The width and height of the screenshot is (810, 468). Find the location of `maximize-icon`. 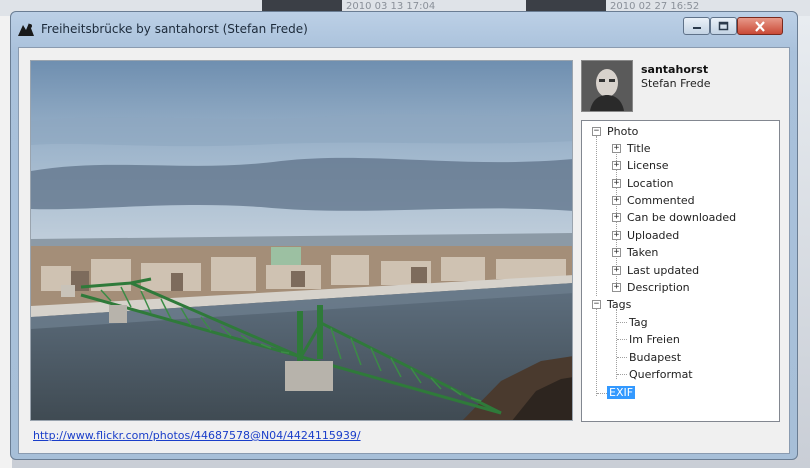

maximize-icon is located at coordinates (723, 26).